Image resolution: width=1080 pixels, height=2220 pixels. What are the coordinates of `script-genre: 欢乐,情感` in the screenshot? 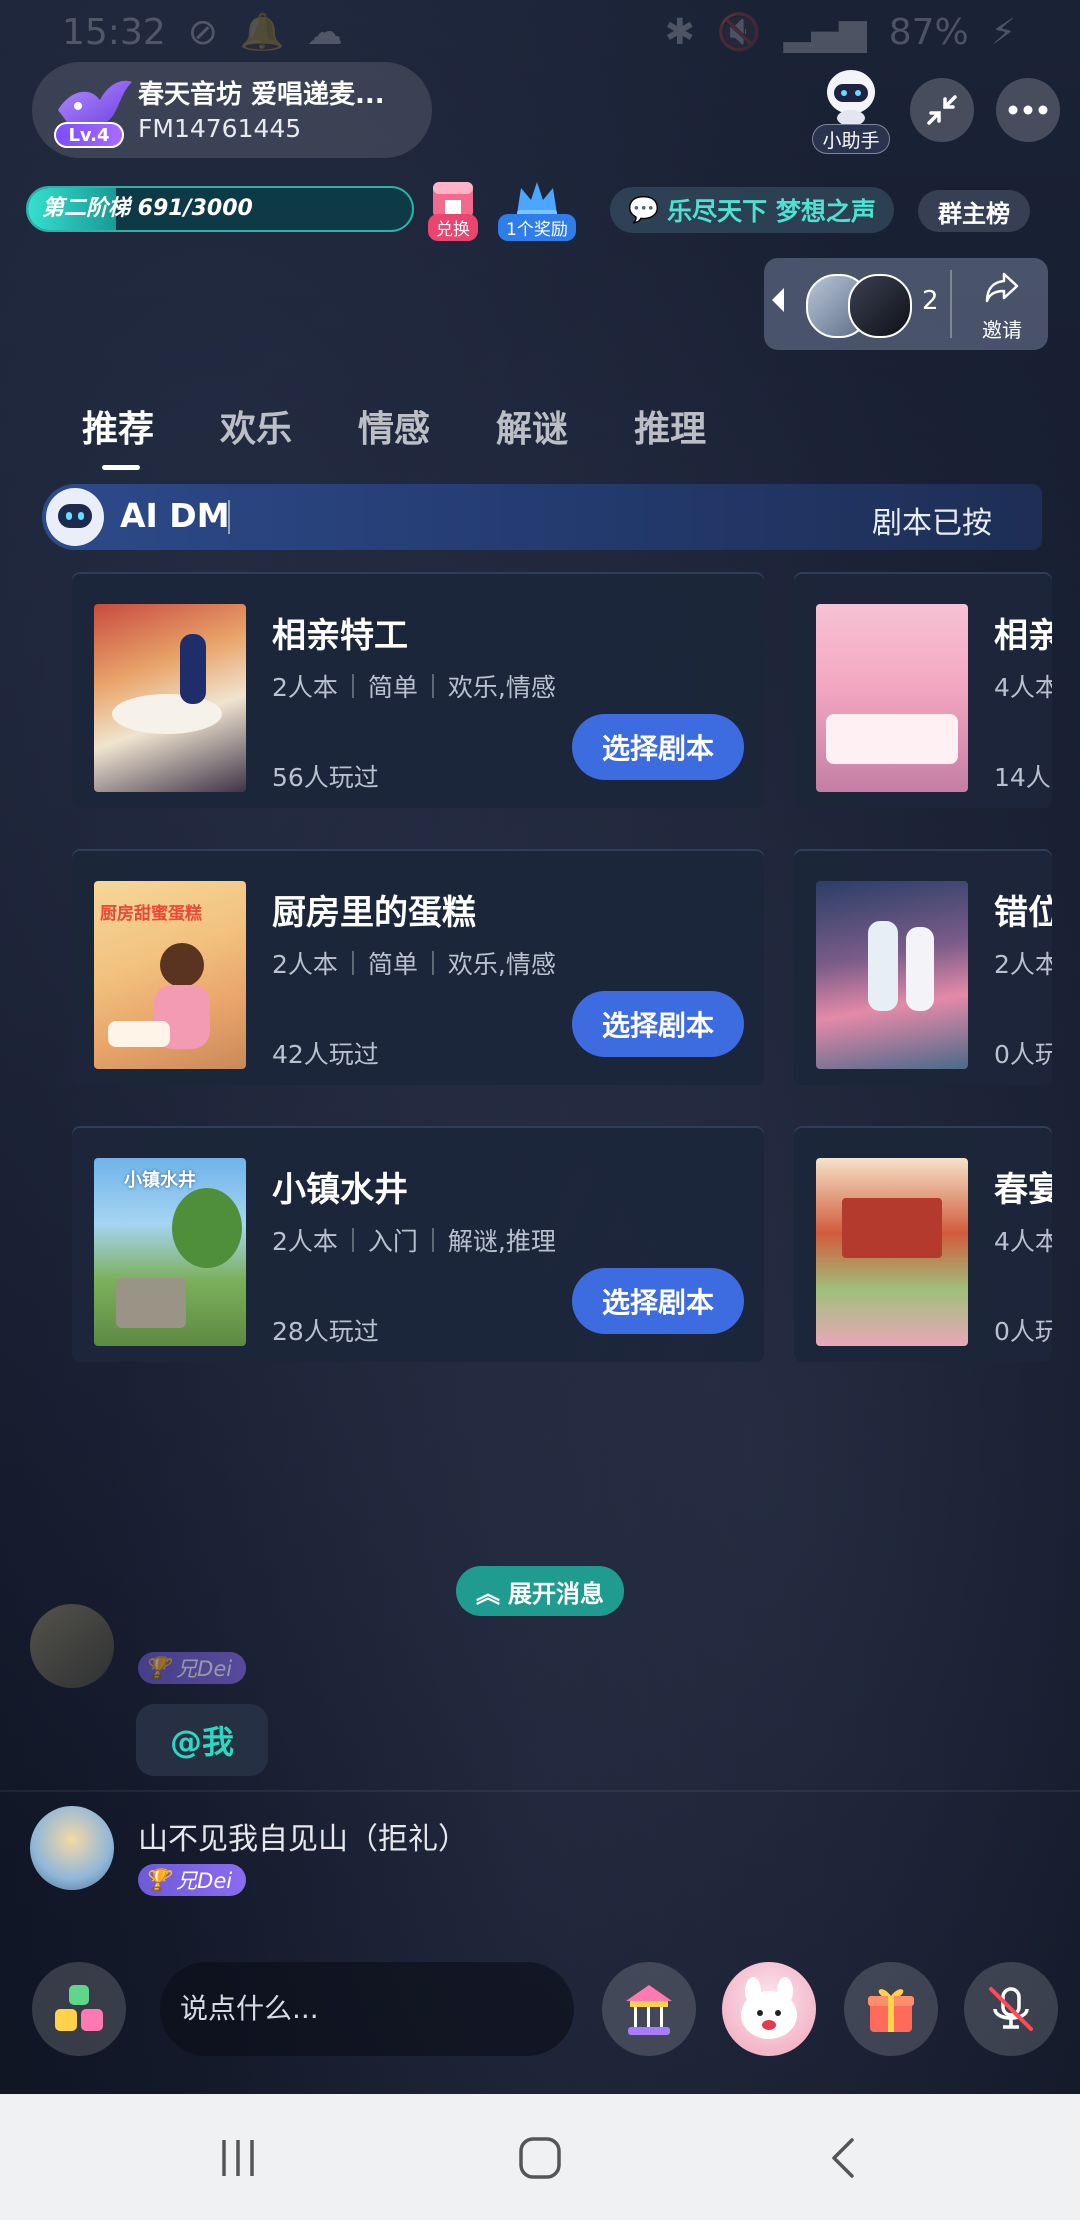 It's located at (501, 964).